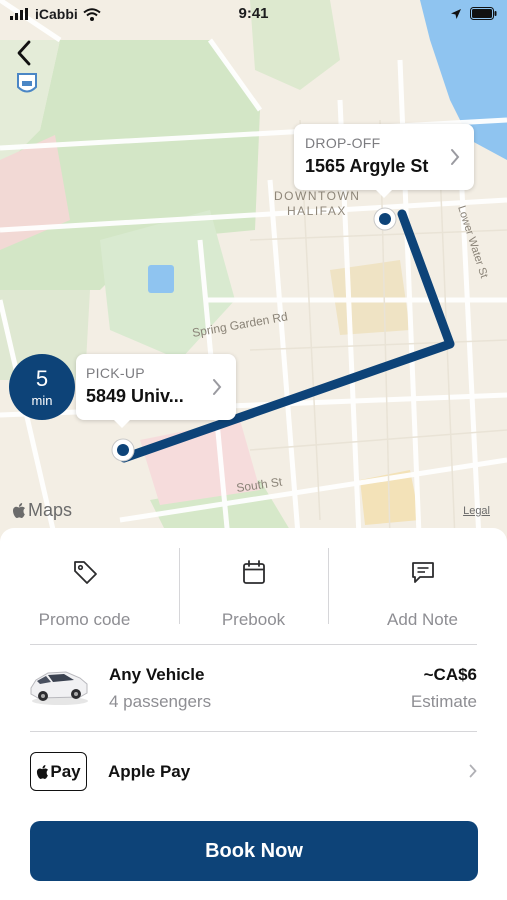 The image size is (507, 900). I want to click on apple-pay-badge-text: Pay, so click(65, 771).